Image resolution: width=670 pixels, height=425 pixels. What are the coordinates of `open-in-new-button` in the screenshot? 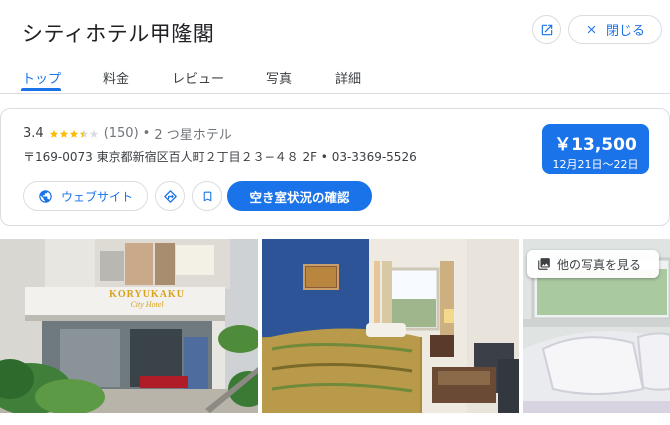 It's located at (546, 29).